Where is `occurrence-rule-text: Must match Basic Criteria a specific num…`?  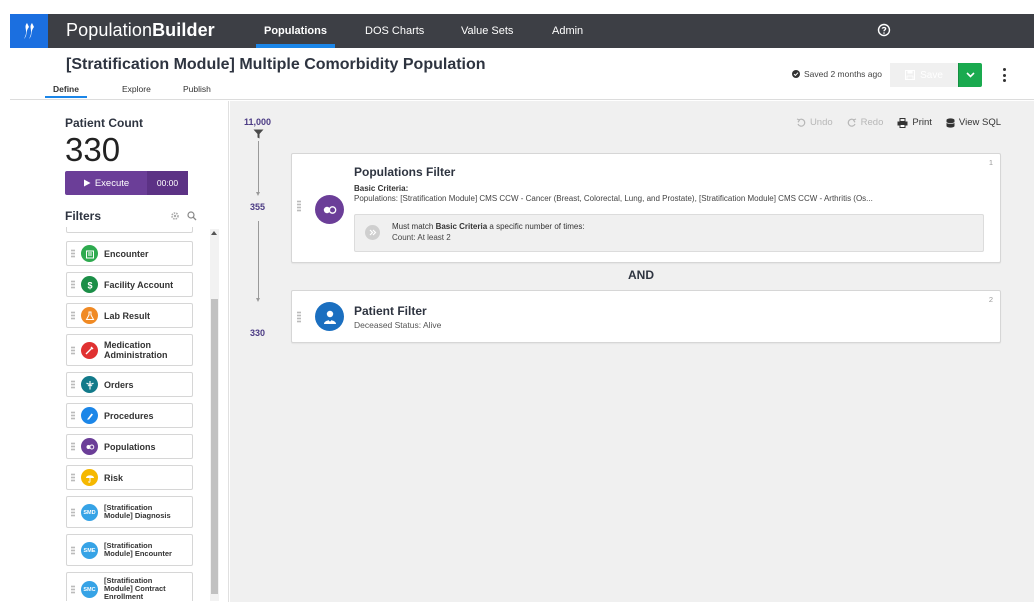 occurrence-rule-text: Must match Basic Criteria a specific num… is located at coordinates (488, 226).